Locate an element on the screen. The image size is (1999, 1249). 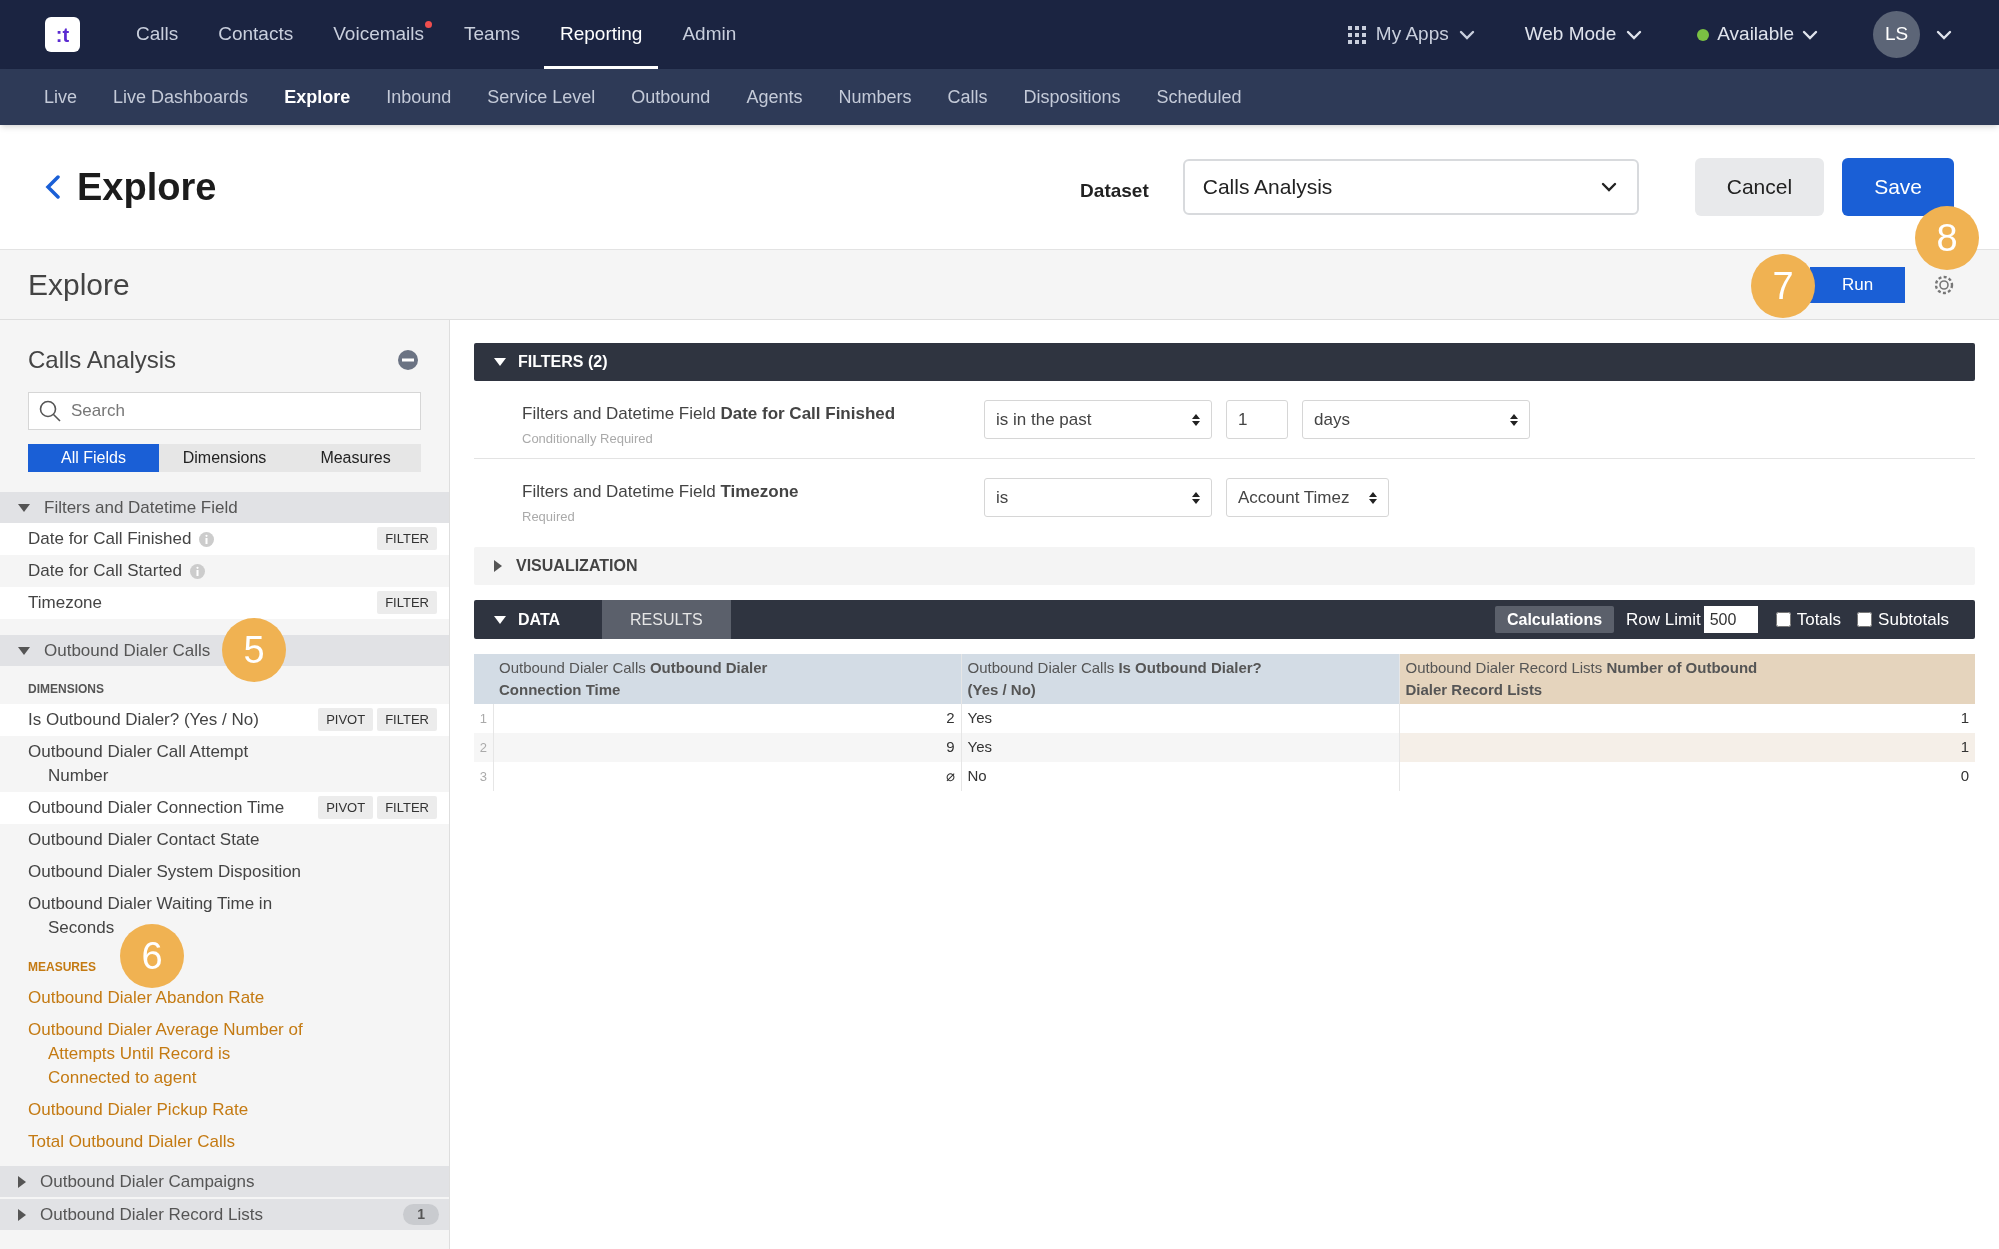
app-logo: :t is located at coordinates (62, 34).